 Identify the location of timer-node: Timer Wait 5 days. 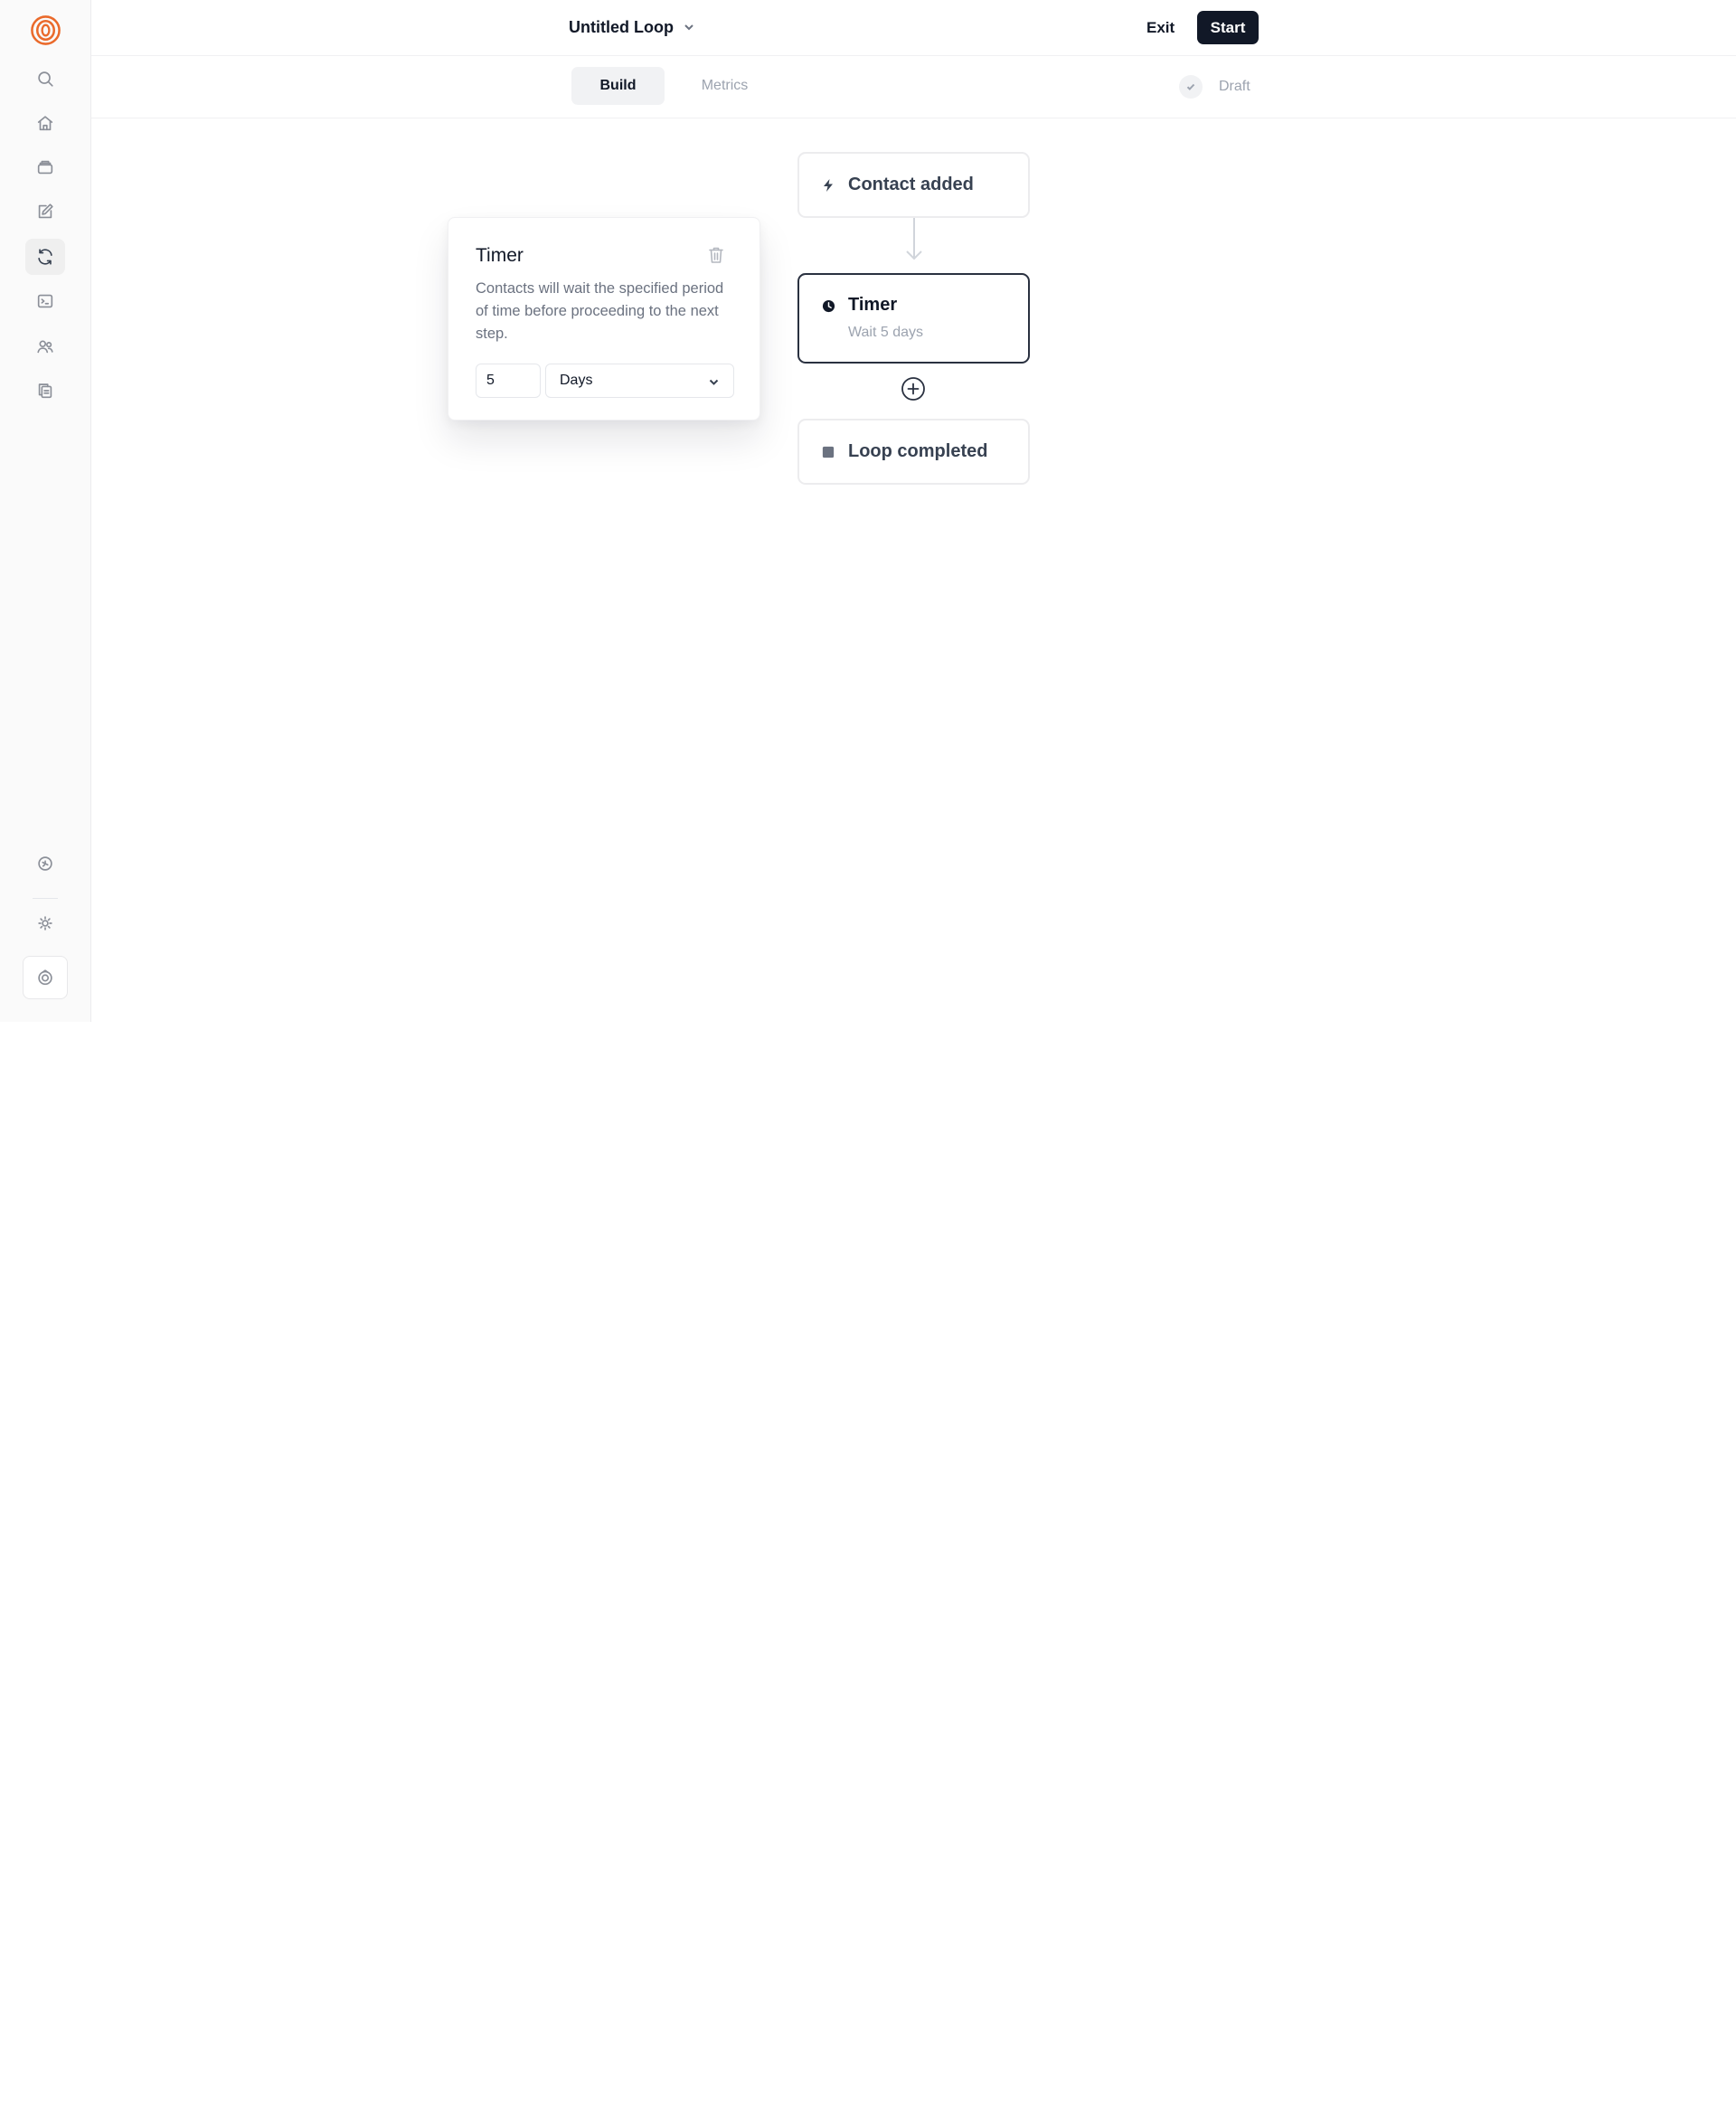
(913, 318).